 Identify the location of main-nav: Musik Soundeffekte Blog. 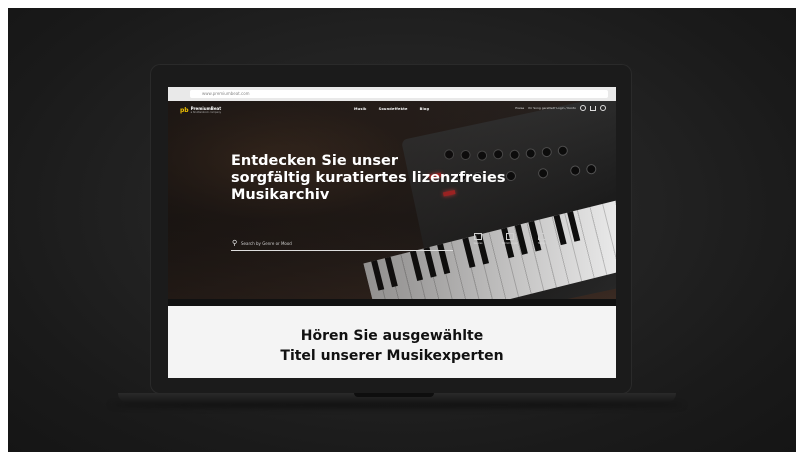
(391, 109).